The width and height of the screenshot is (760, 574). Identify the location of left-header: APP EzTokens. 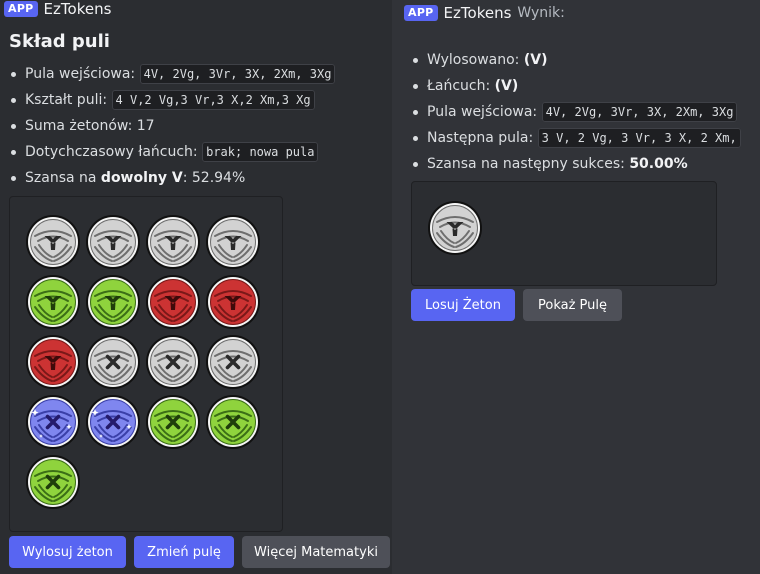
(57, 9).